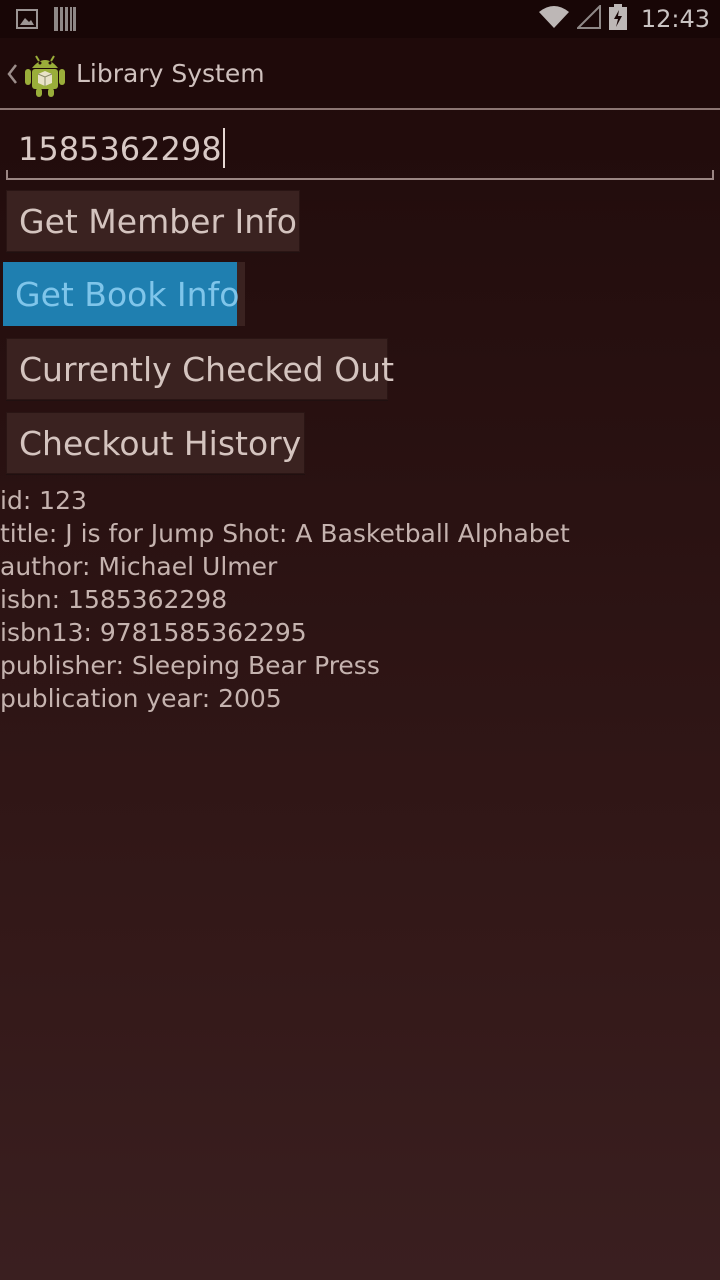 The image size is (720, 1280). I want to click on android-app-icon, so click(45, 74).